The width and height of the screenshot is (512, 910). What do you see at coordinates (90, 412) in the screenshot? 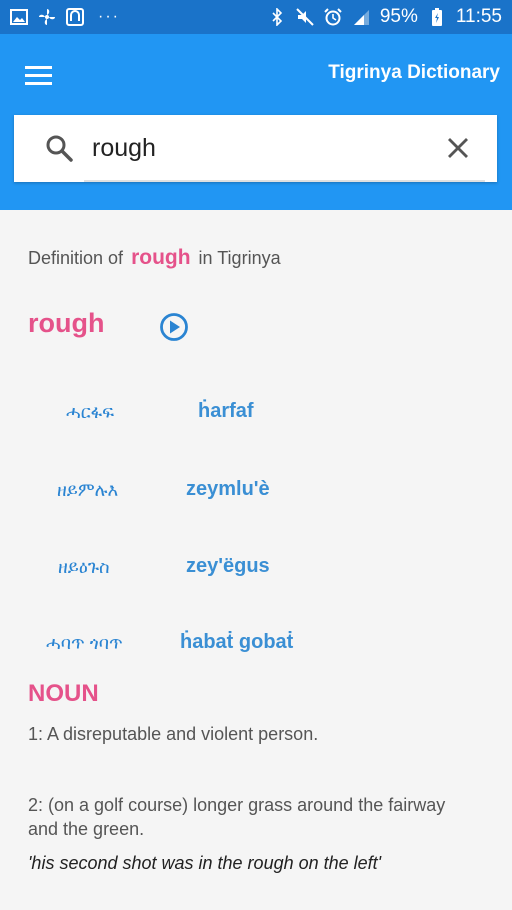
I see `translation-geez: ሓርፋፍ` at bounding box center [90, 412].